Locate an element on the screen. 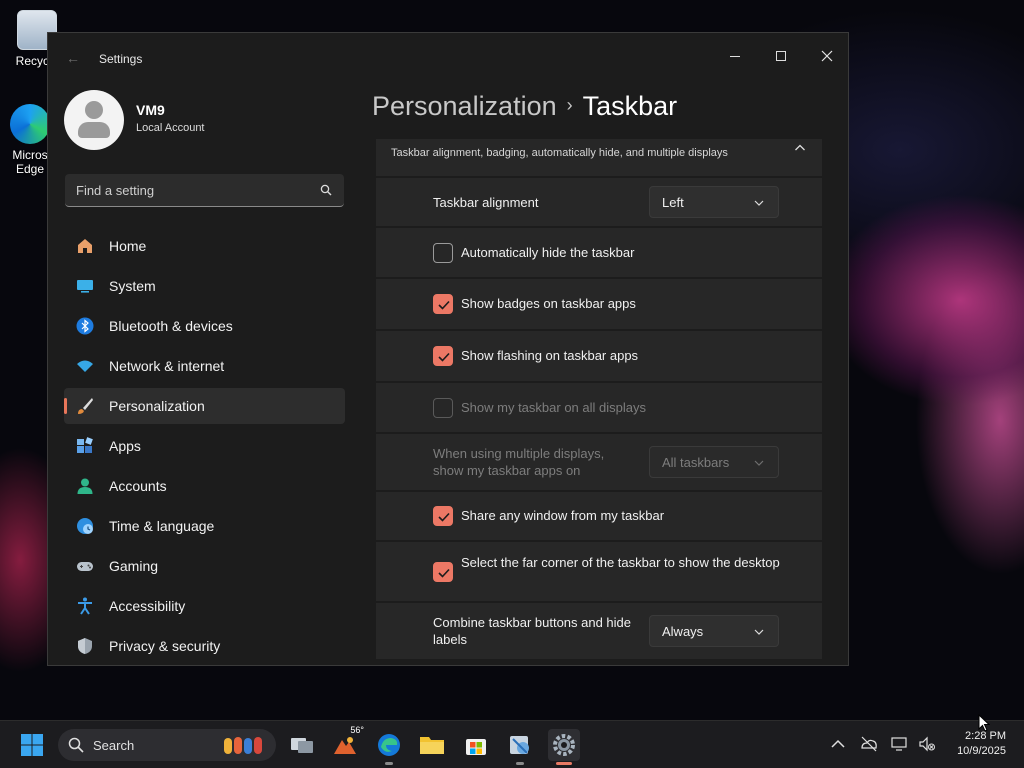  combine-buttons-dropdown: Always is located at coordinates (714, 631).